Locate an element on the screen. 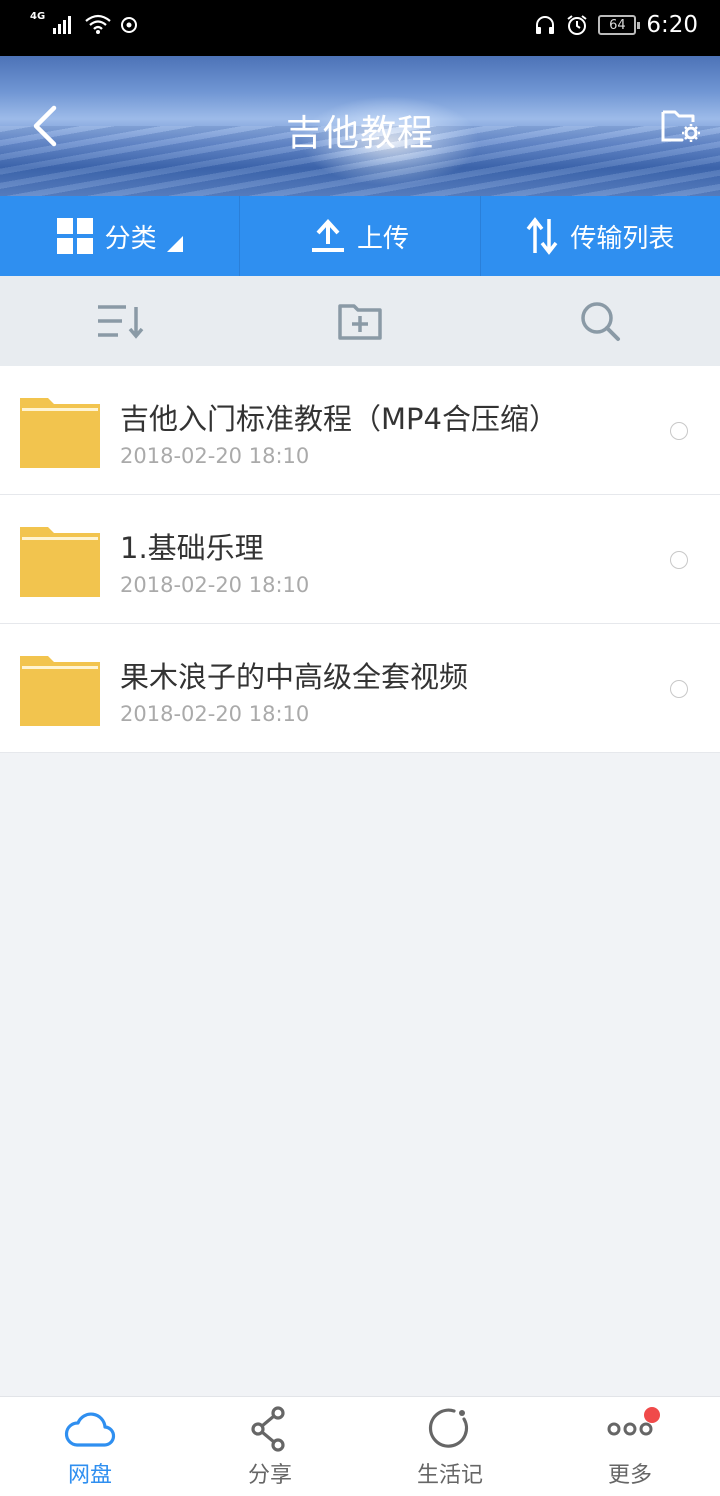  grid-icon is located at coordinates (74, 236).